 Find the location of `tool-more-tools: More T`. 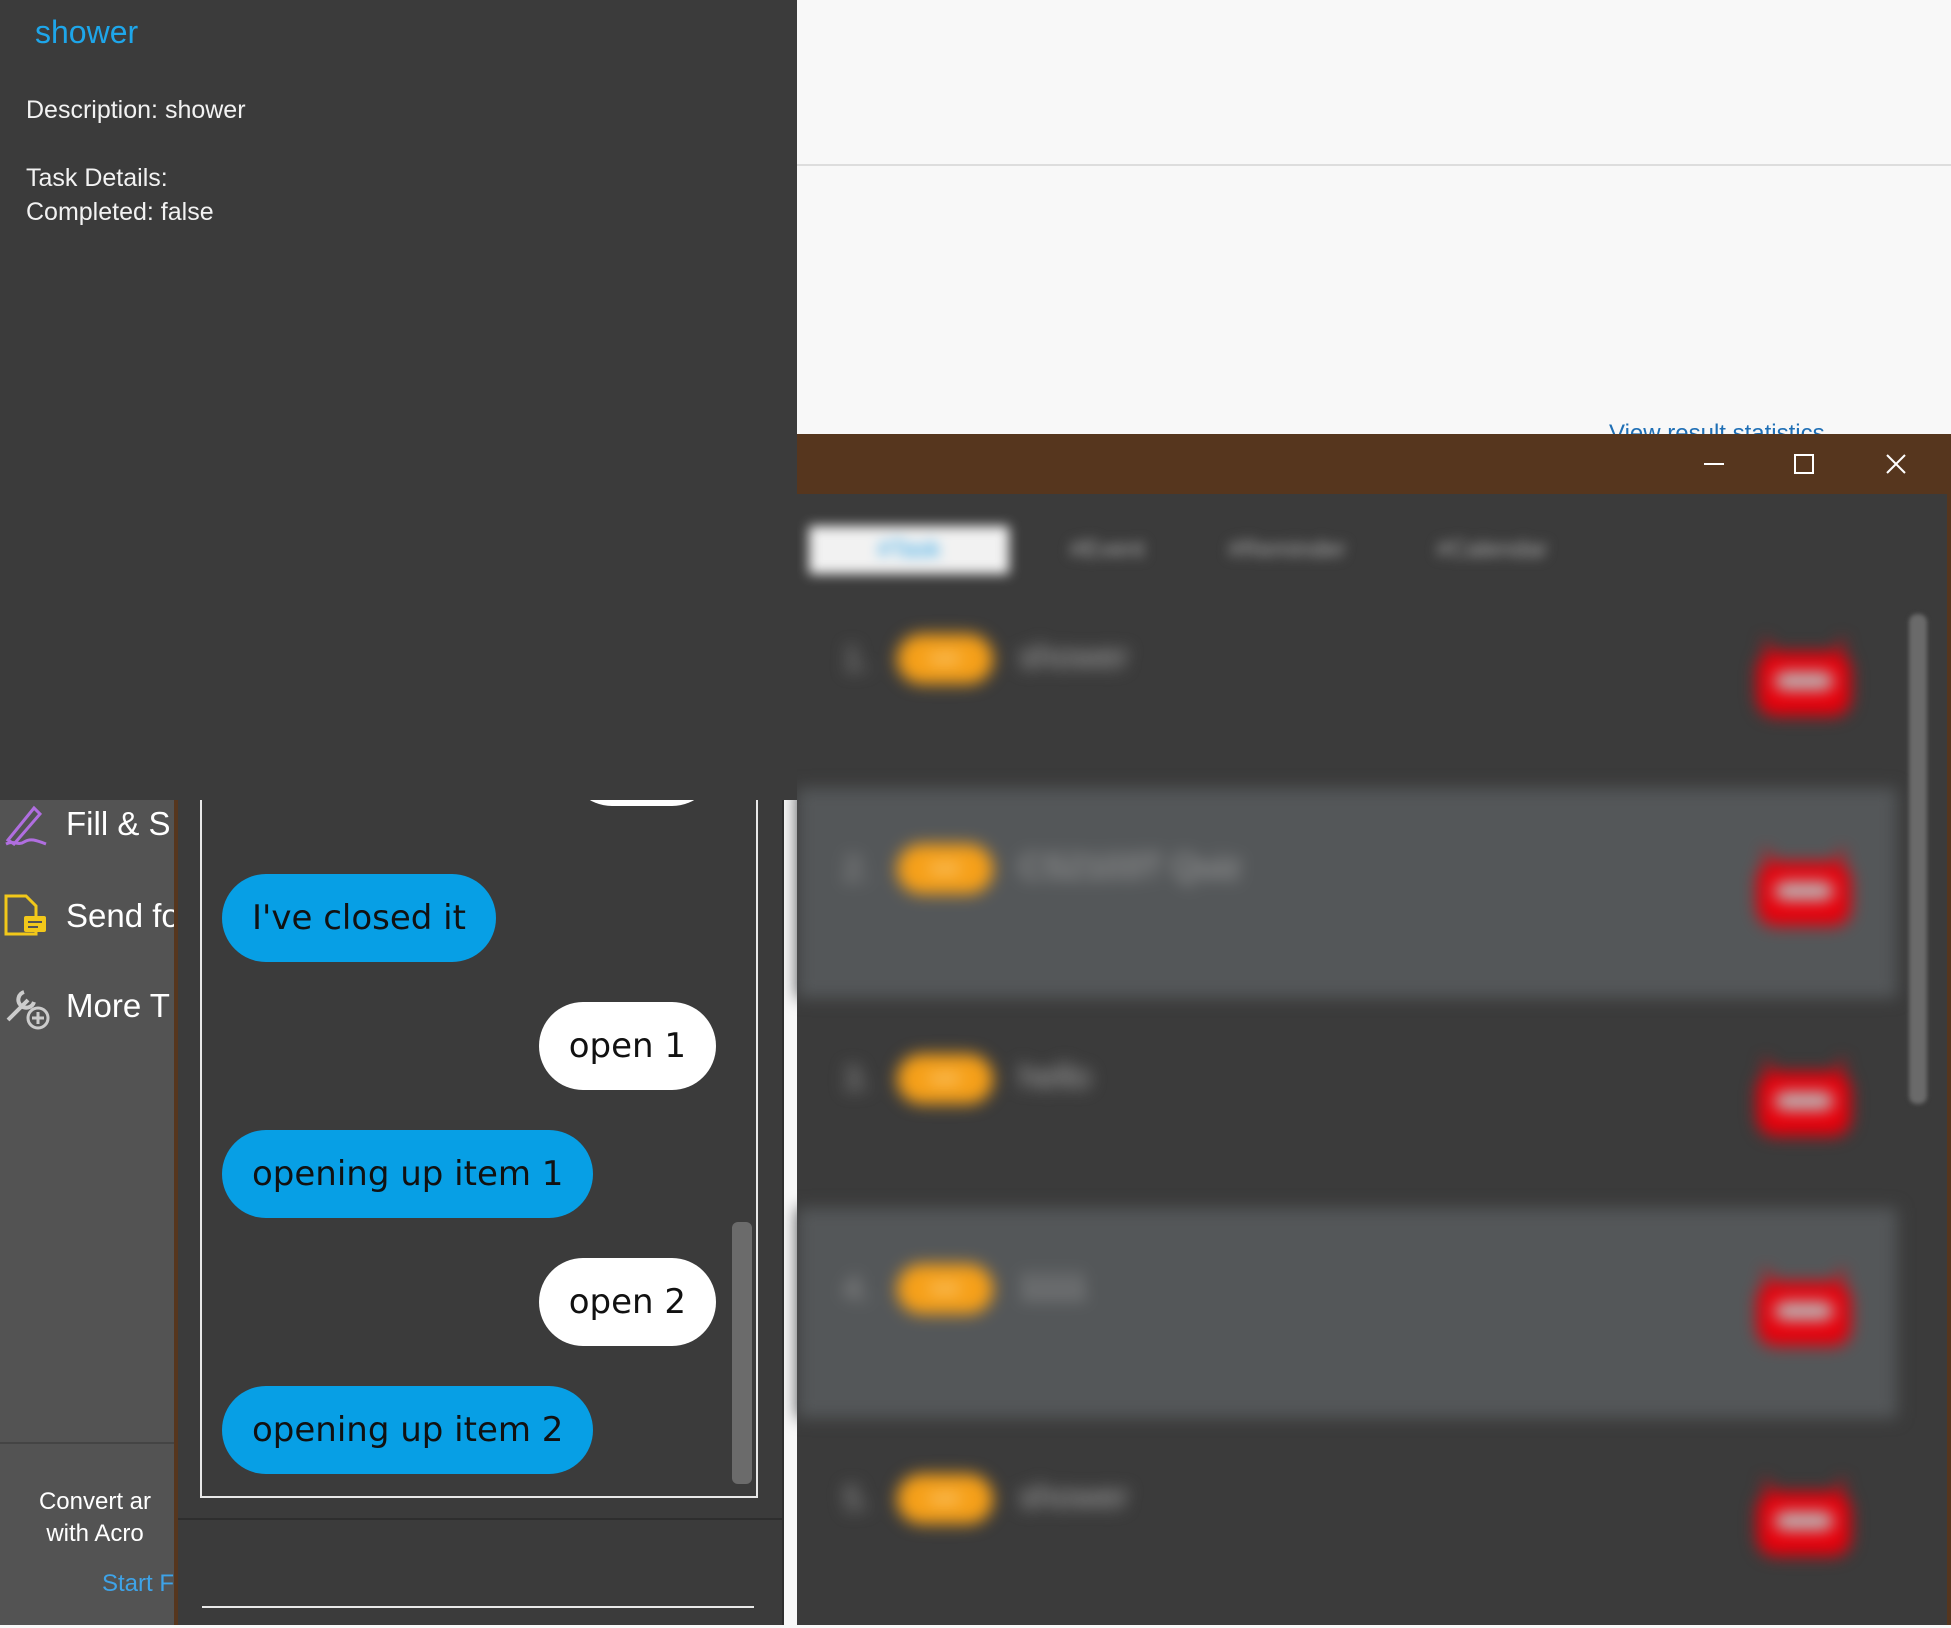

tool-more-tools: More T is located at coordinates (90, 1006).